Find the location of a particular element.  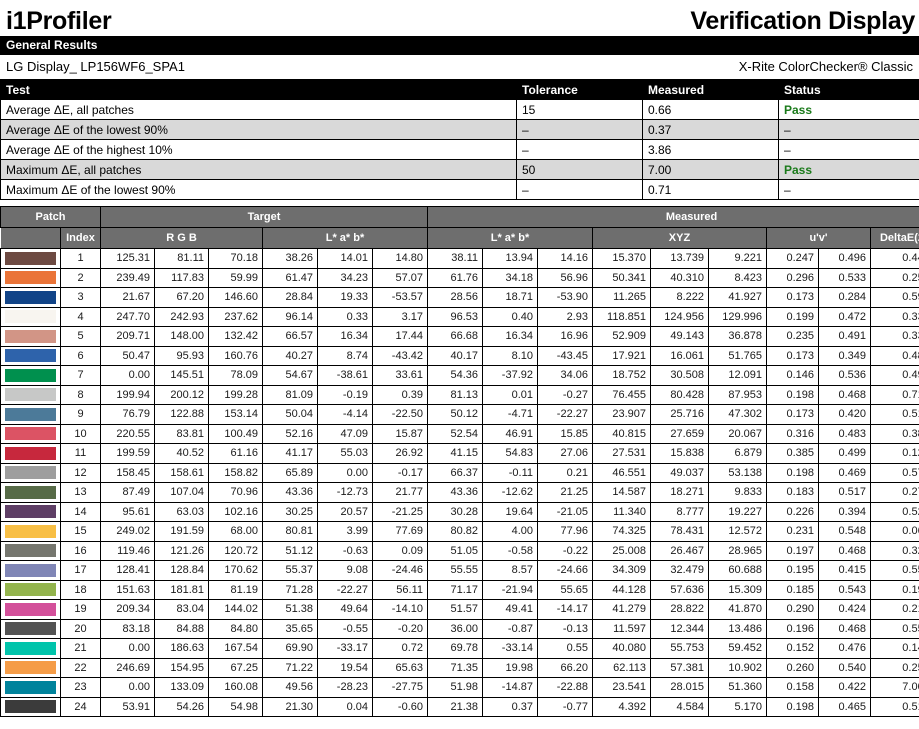

measured-X: 62.113 is located at coordinates (621, 667).